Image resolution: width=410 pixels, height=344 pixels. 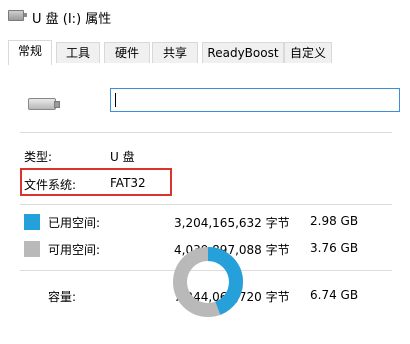 I want to click on used-space-swatch, so click(x=32, y=222).